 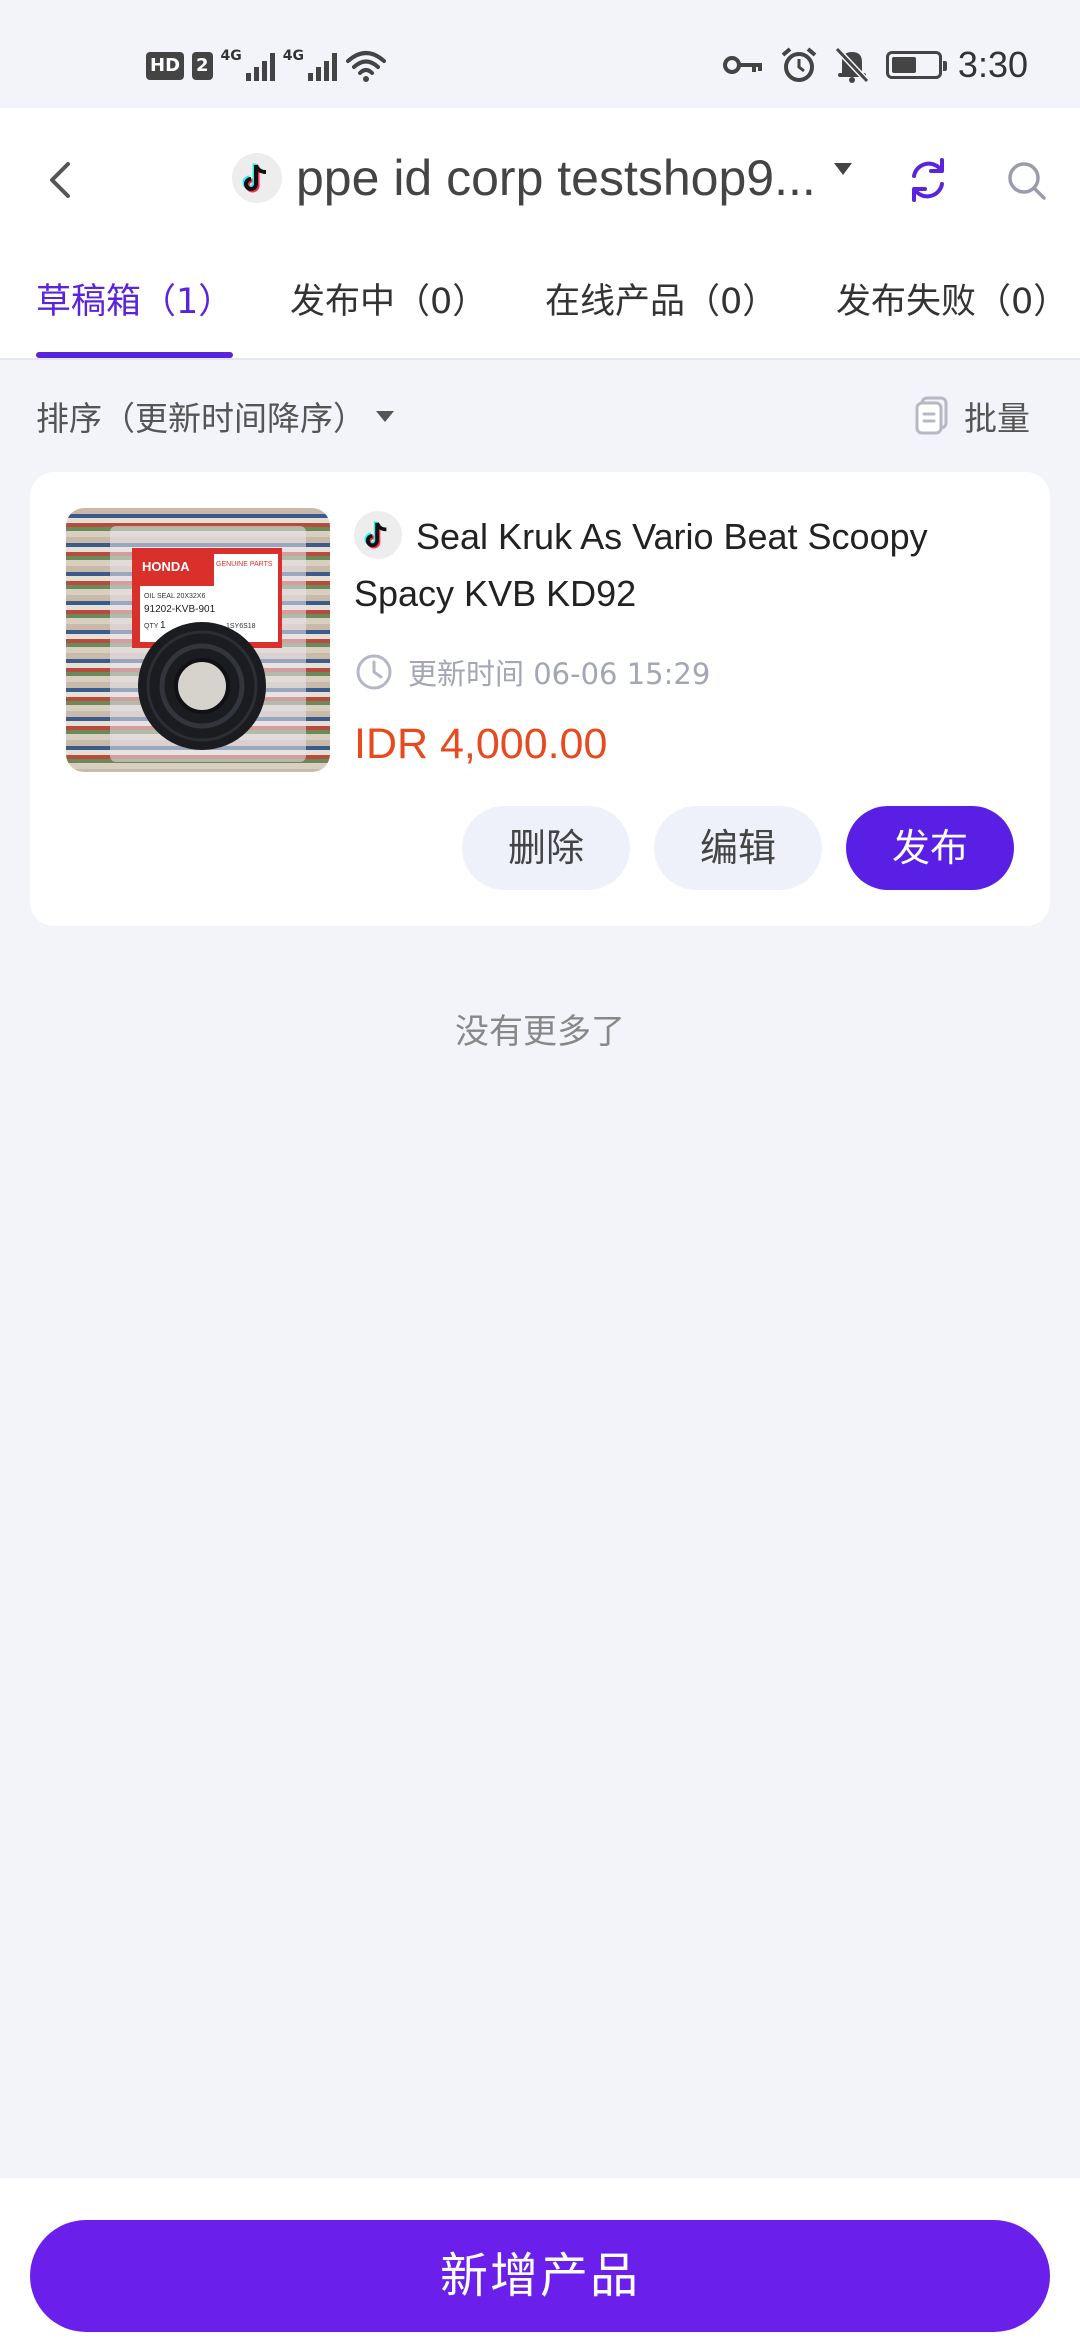 What do you see at coordinates (842, 169) in the screenshot?
I see `dropdown-caret-icon` at bounding box center [842, 169].